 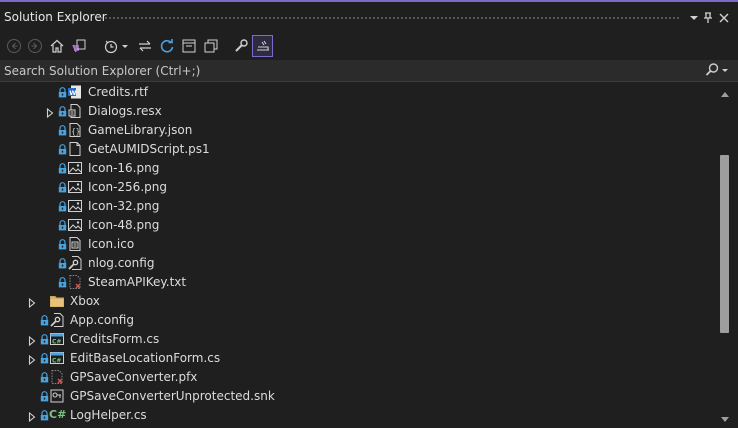 I want to click on forward-icon, so click(x=35, y=46).